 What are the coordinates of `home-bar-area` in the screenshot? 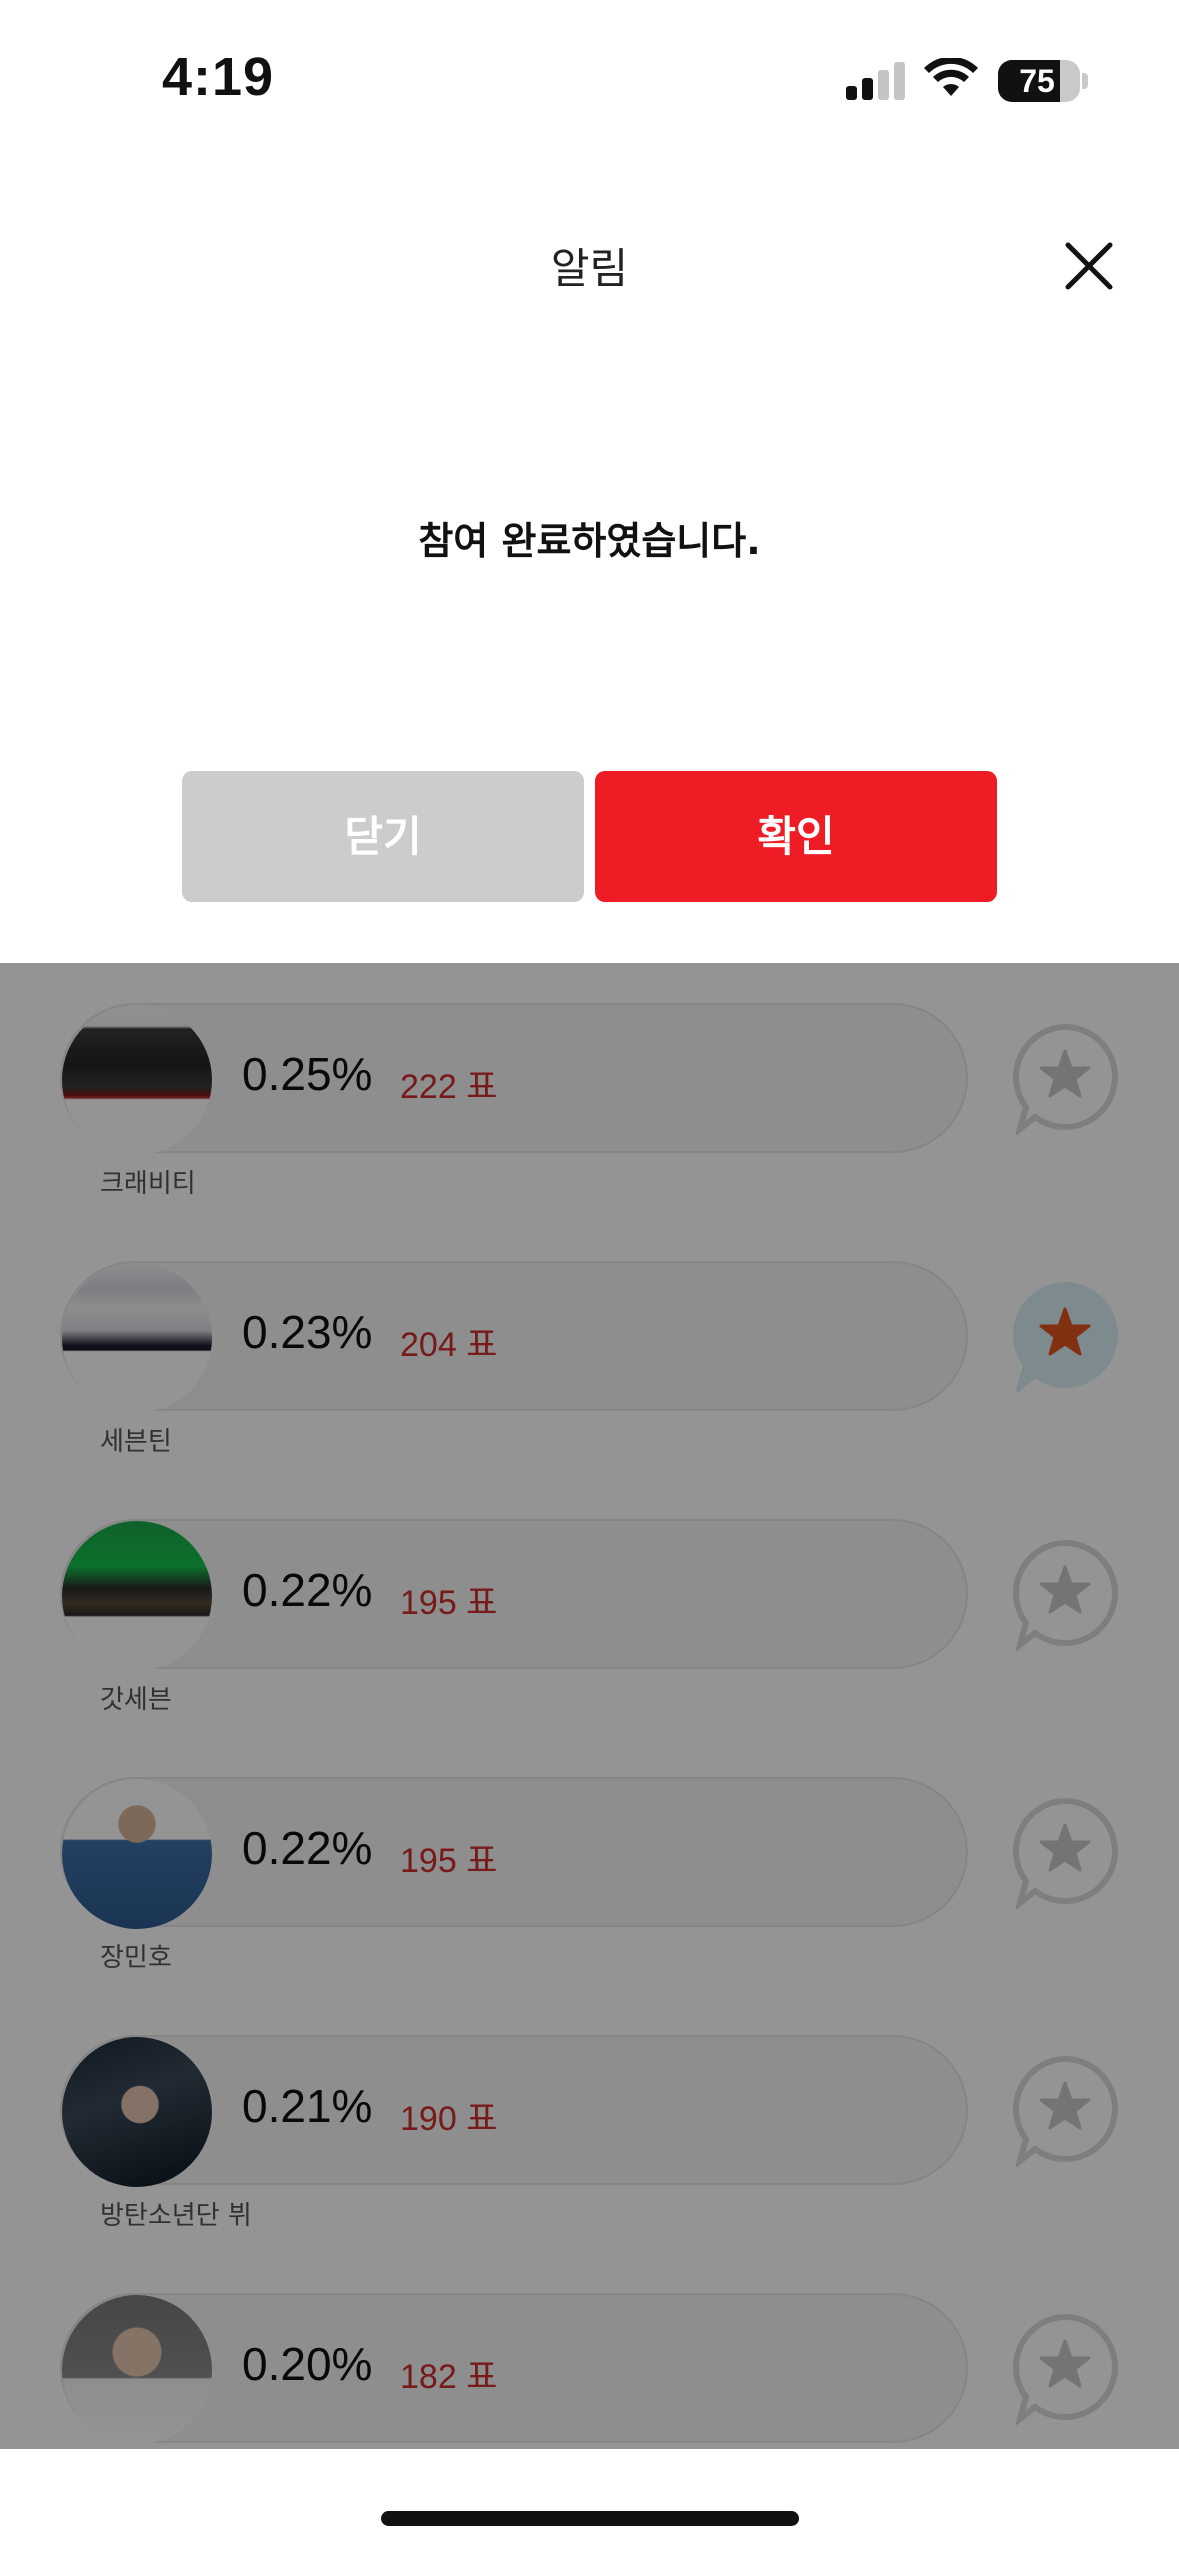 It's located at (589, 2499).